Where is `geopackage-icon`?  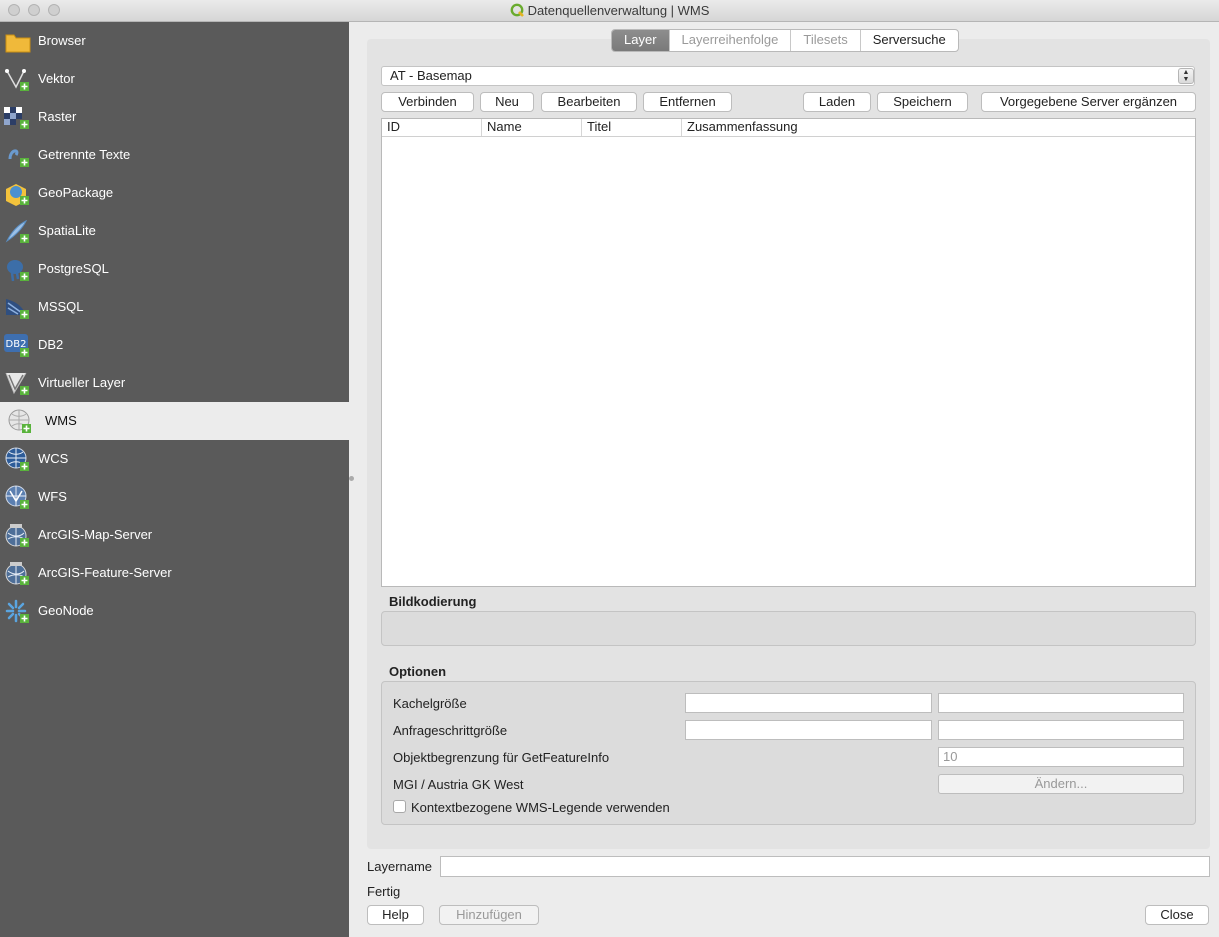
geopackage-icon is located at coordinates (18, 194).